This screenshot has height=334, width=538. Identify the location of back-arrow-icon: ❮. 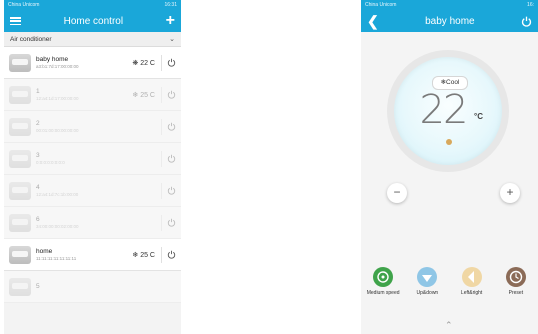
(373, 21).